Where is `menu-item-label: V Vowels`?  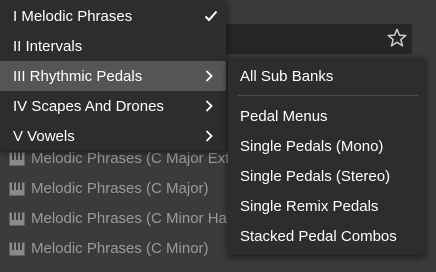
menu-item-label: V Vowels is located at coordinates (44, 136).